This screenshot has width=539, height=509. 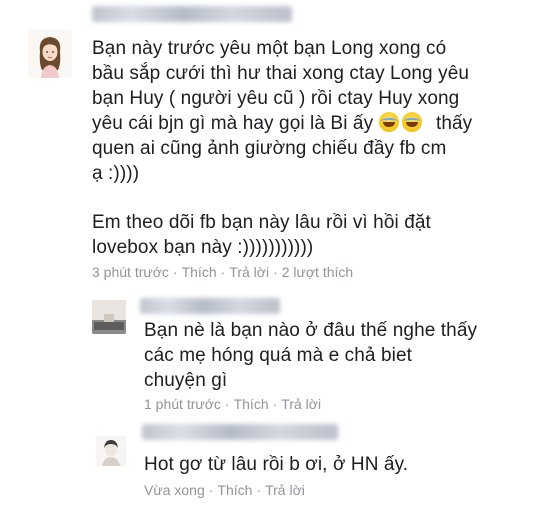 I want to click on comment-line: các mẹ hóng quá mà e chả biet, so click(x=278, y=355).